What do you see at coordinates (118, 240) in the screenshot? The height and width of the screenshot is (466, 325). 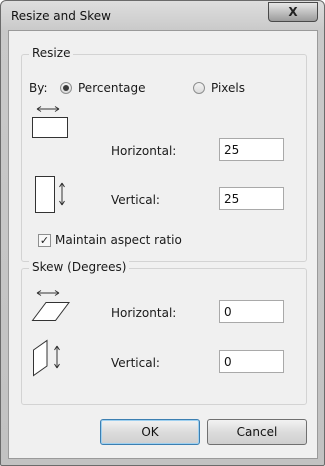 I see `maintain-aspect-label: Maintain aspect ratio` at bounding box center [118, 240].